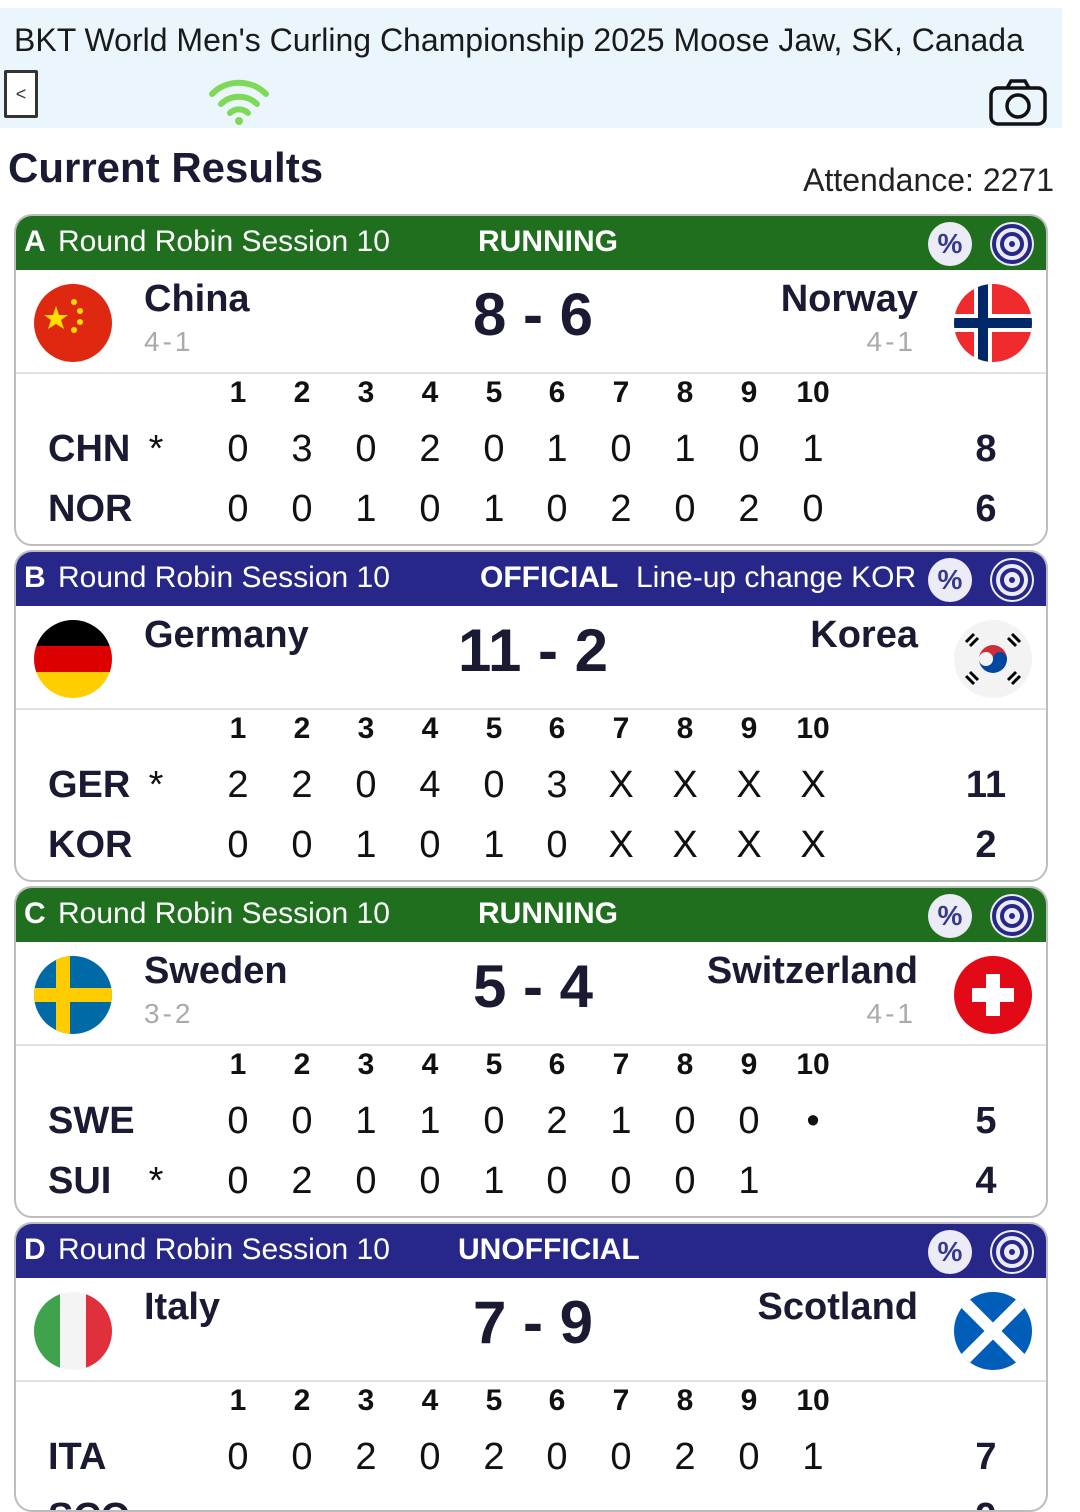 The image size is (1080, 1512). Describe the element at coordinates (986, 845) in the screenshot. I see `team-total: 2` at that location.